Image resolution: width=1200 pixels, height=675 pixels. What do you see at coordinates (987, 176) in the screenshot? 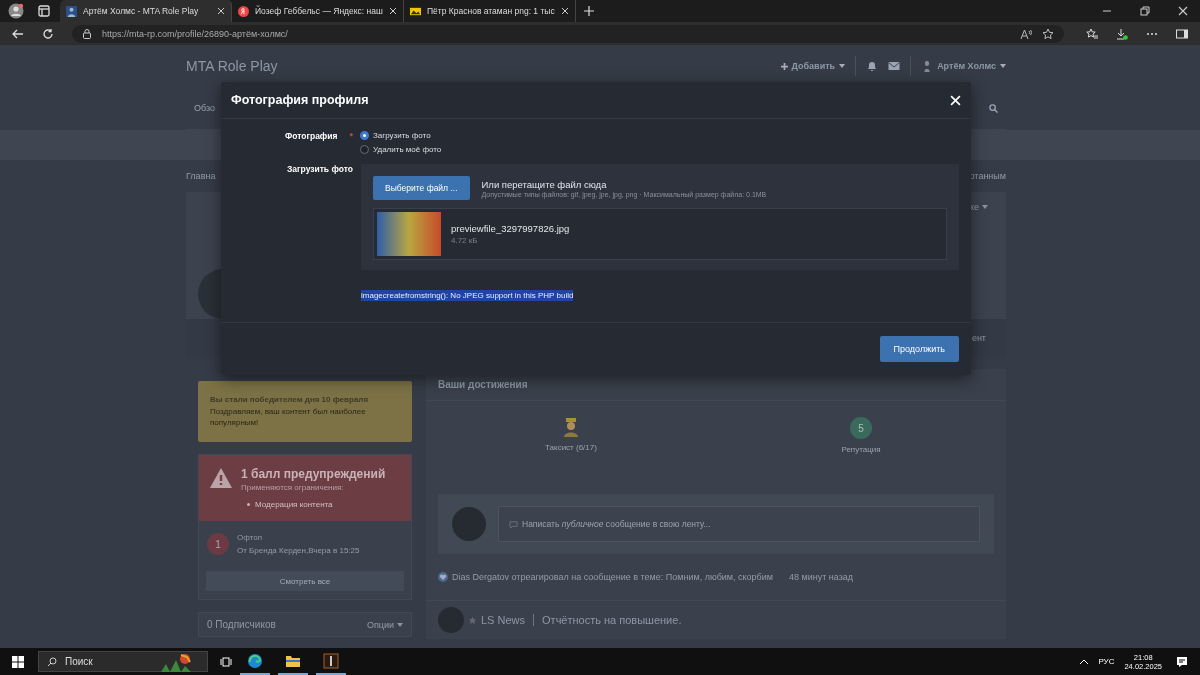
I see `breadcrumb-link: отанным` at bounding box center [987, 176].